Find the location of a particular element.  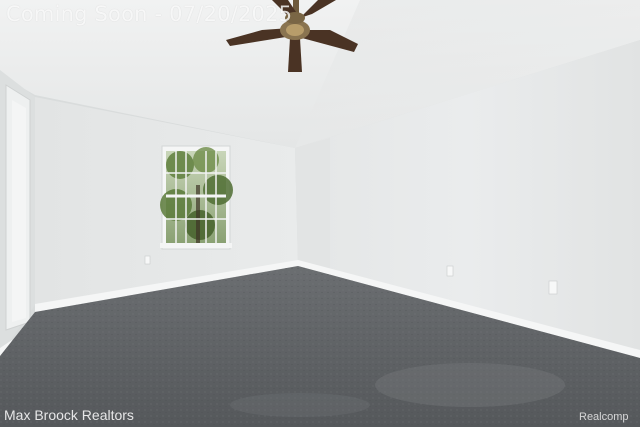

window-icon is located at coordinates (196, 197).